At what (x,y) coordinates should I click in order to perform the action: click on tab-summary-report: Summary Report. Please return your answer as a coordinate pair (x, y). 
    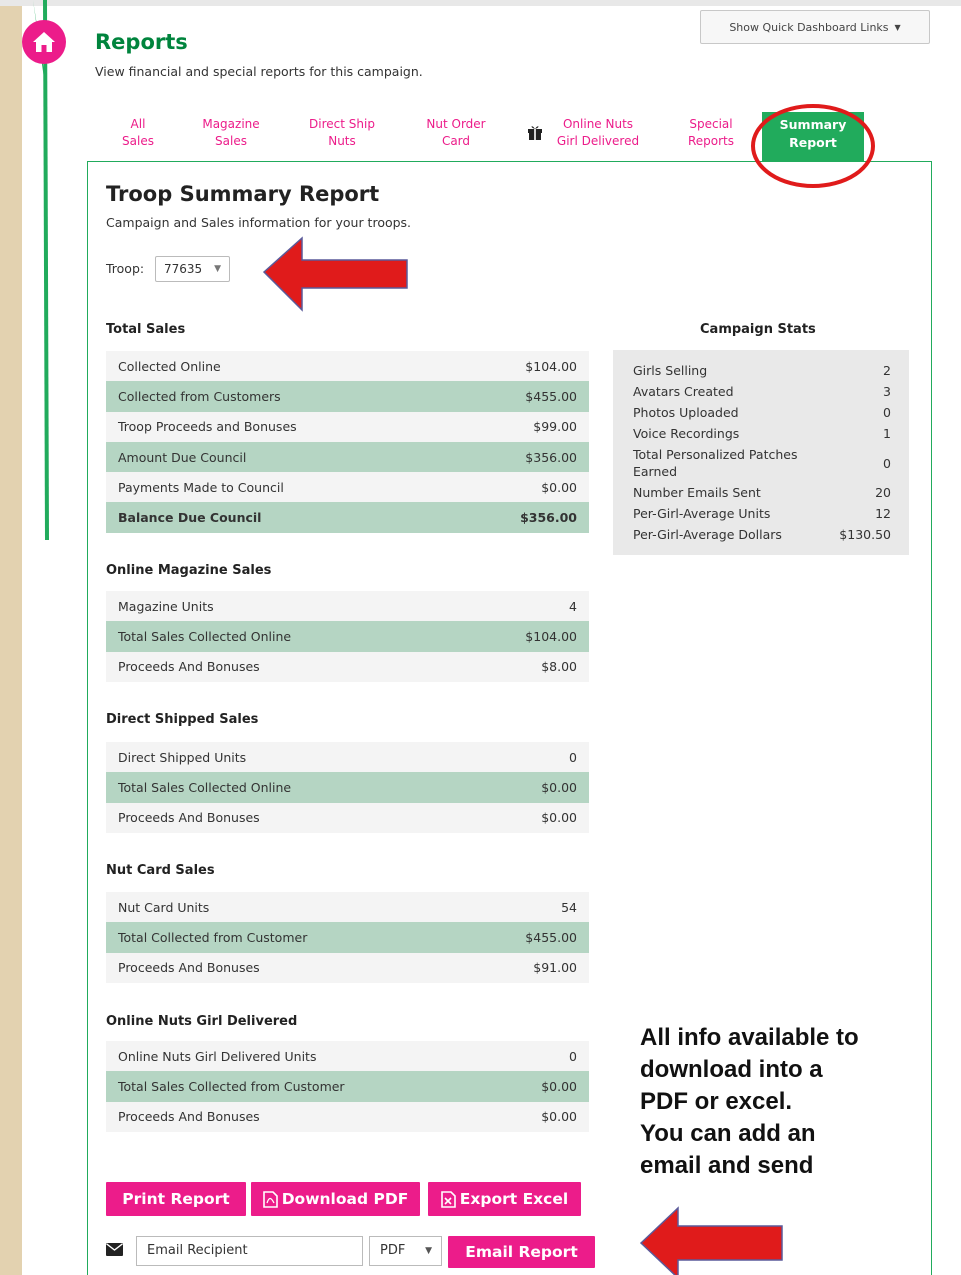
    Looking at the image, I should click on (813, 137).